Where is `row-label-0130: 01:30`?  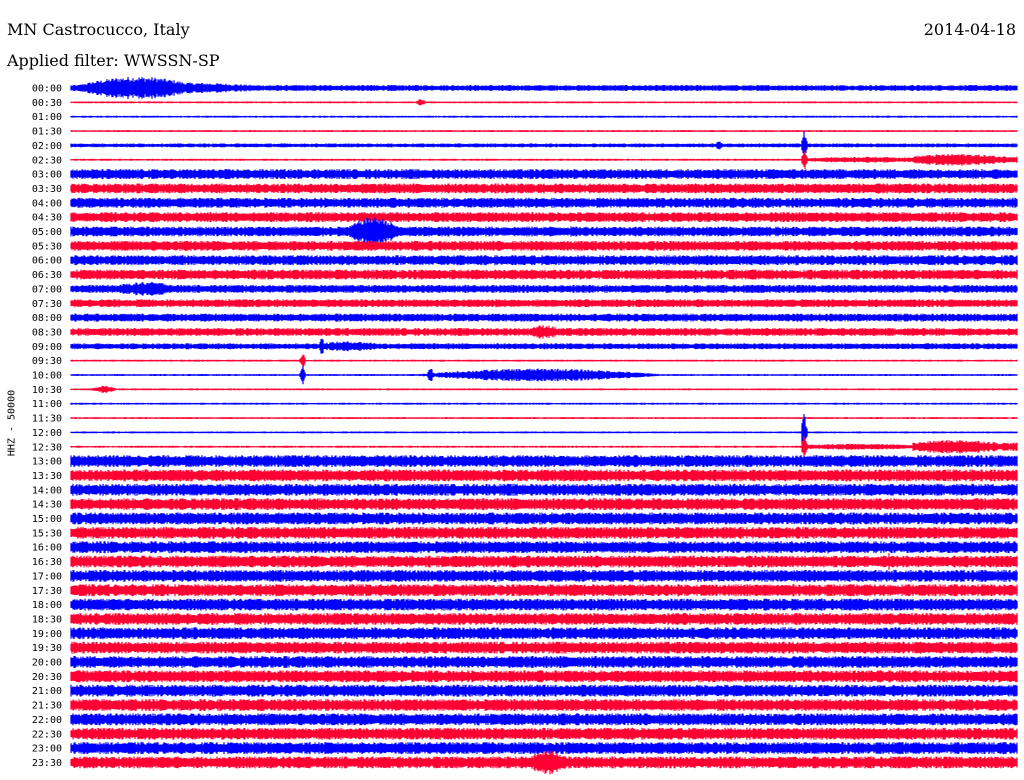 row-label-0130: 01:30 is located at coordinates (47, 132).